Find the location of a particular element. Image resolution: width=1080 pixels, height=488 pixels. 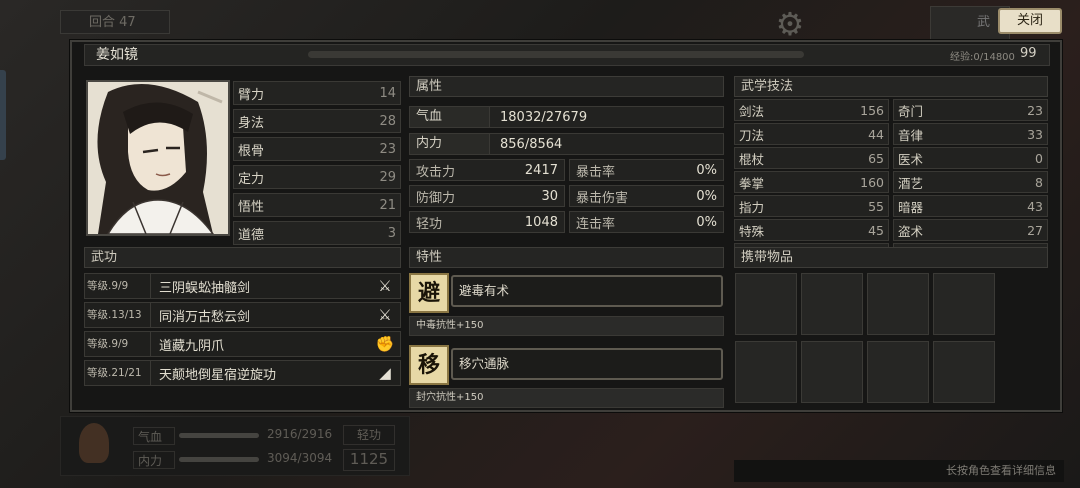

skill-value: 65 is located at coordinates (876, 158).